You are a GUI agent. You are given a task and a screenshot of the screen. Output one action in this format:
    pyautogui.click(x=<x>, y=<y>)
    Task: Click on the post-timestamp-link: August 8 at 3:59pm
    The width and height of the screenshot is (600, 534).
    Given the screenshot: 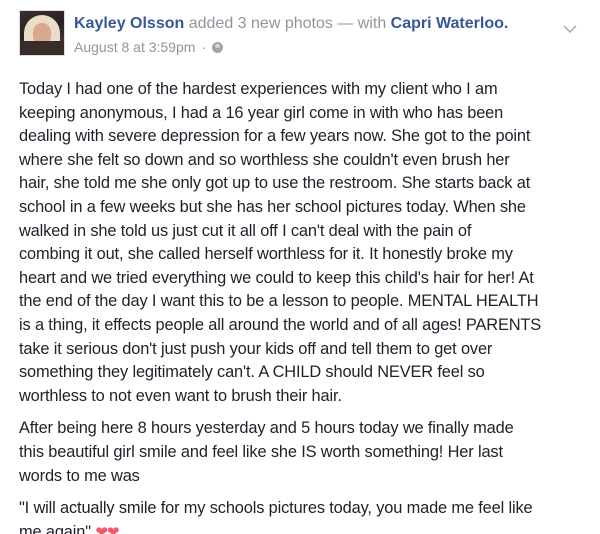 What is the action you would take?
    pyautogui.click(x=134, y=47)
    